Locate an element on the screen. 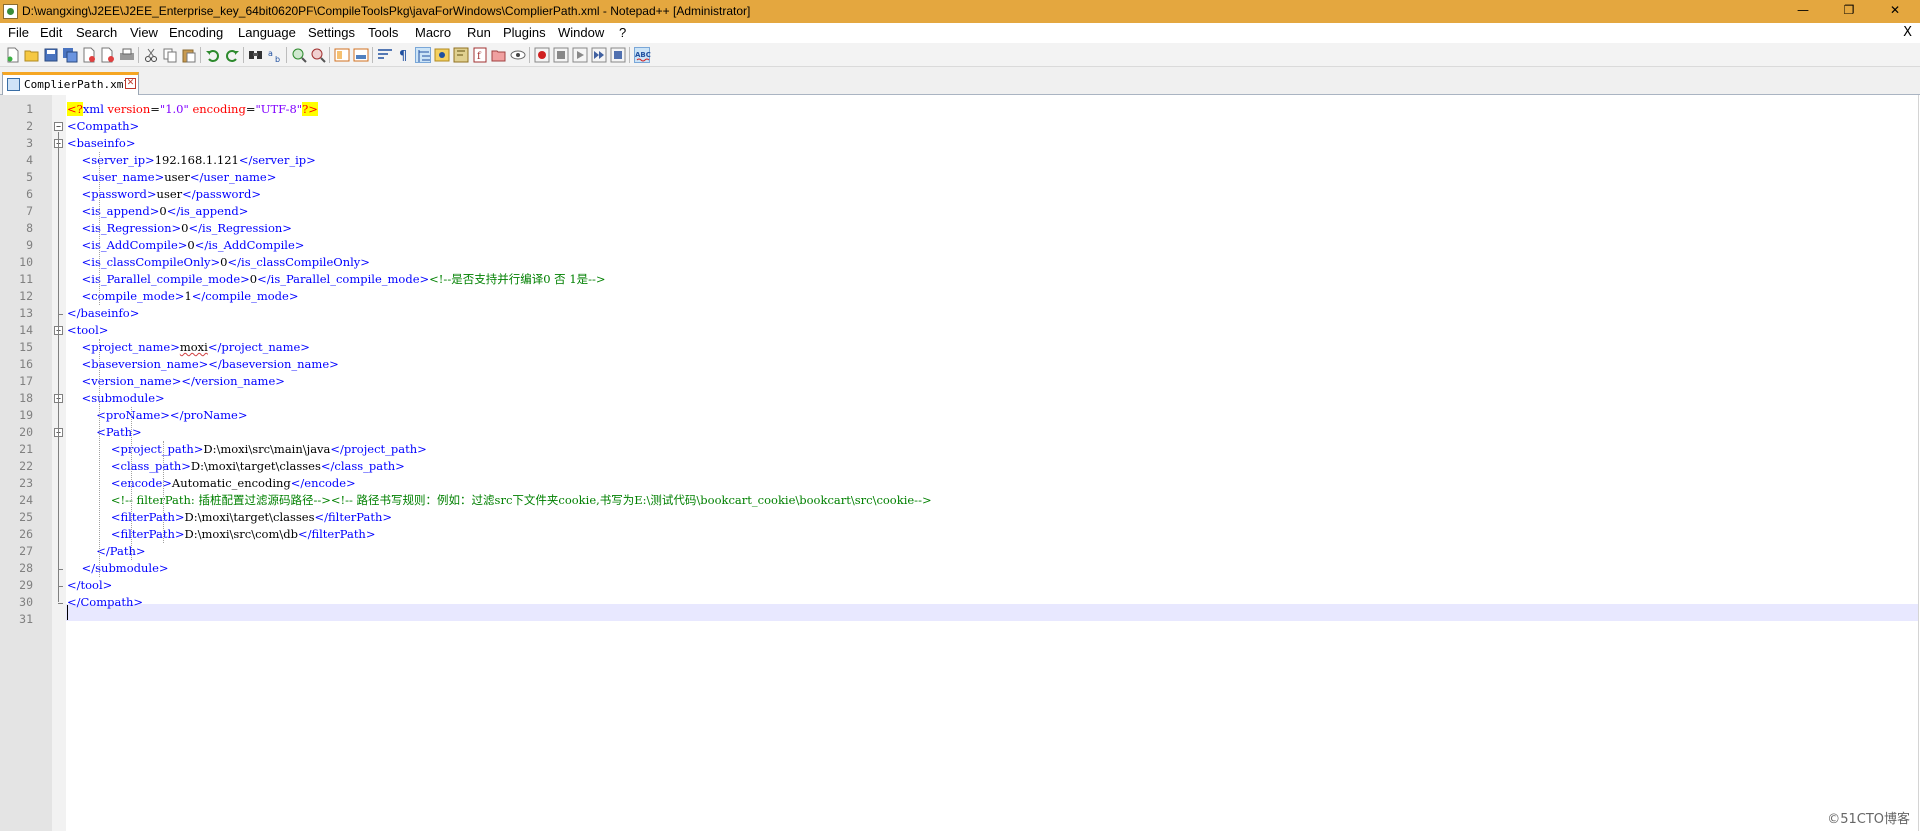  code-token: xml is located at coordinates (95, 109).